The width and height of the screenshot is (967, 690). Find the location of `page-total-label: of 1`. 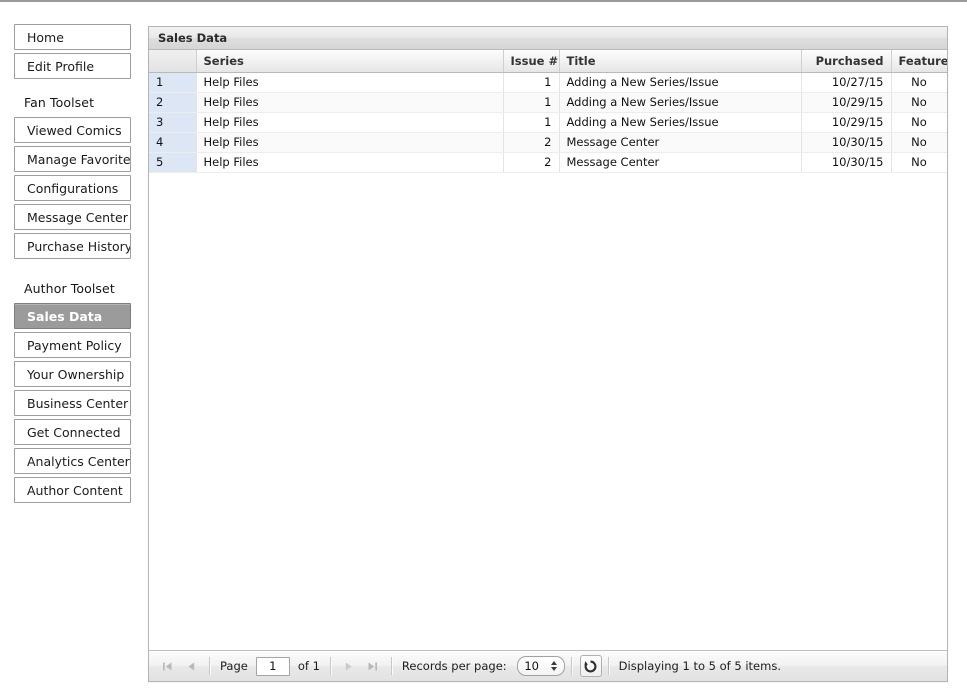

page-total-label: of 1 is located at coordinates (308, 666).